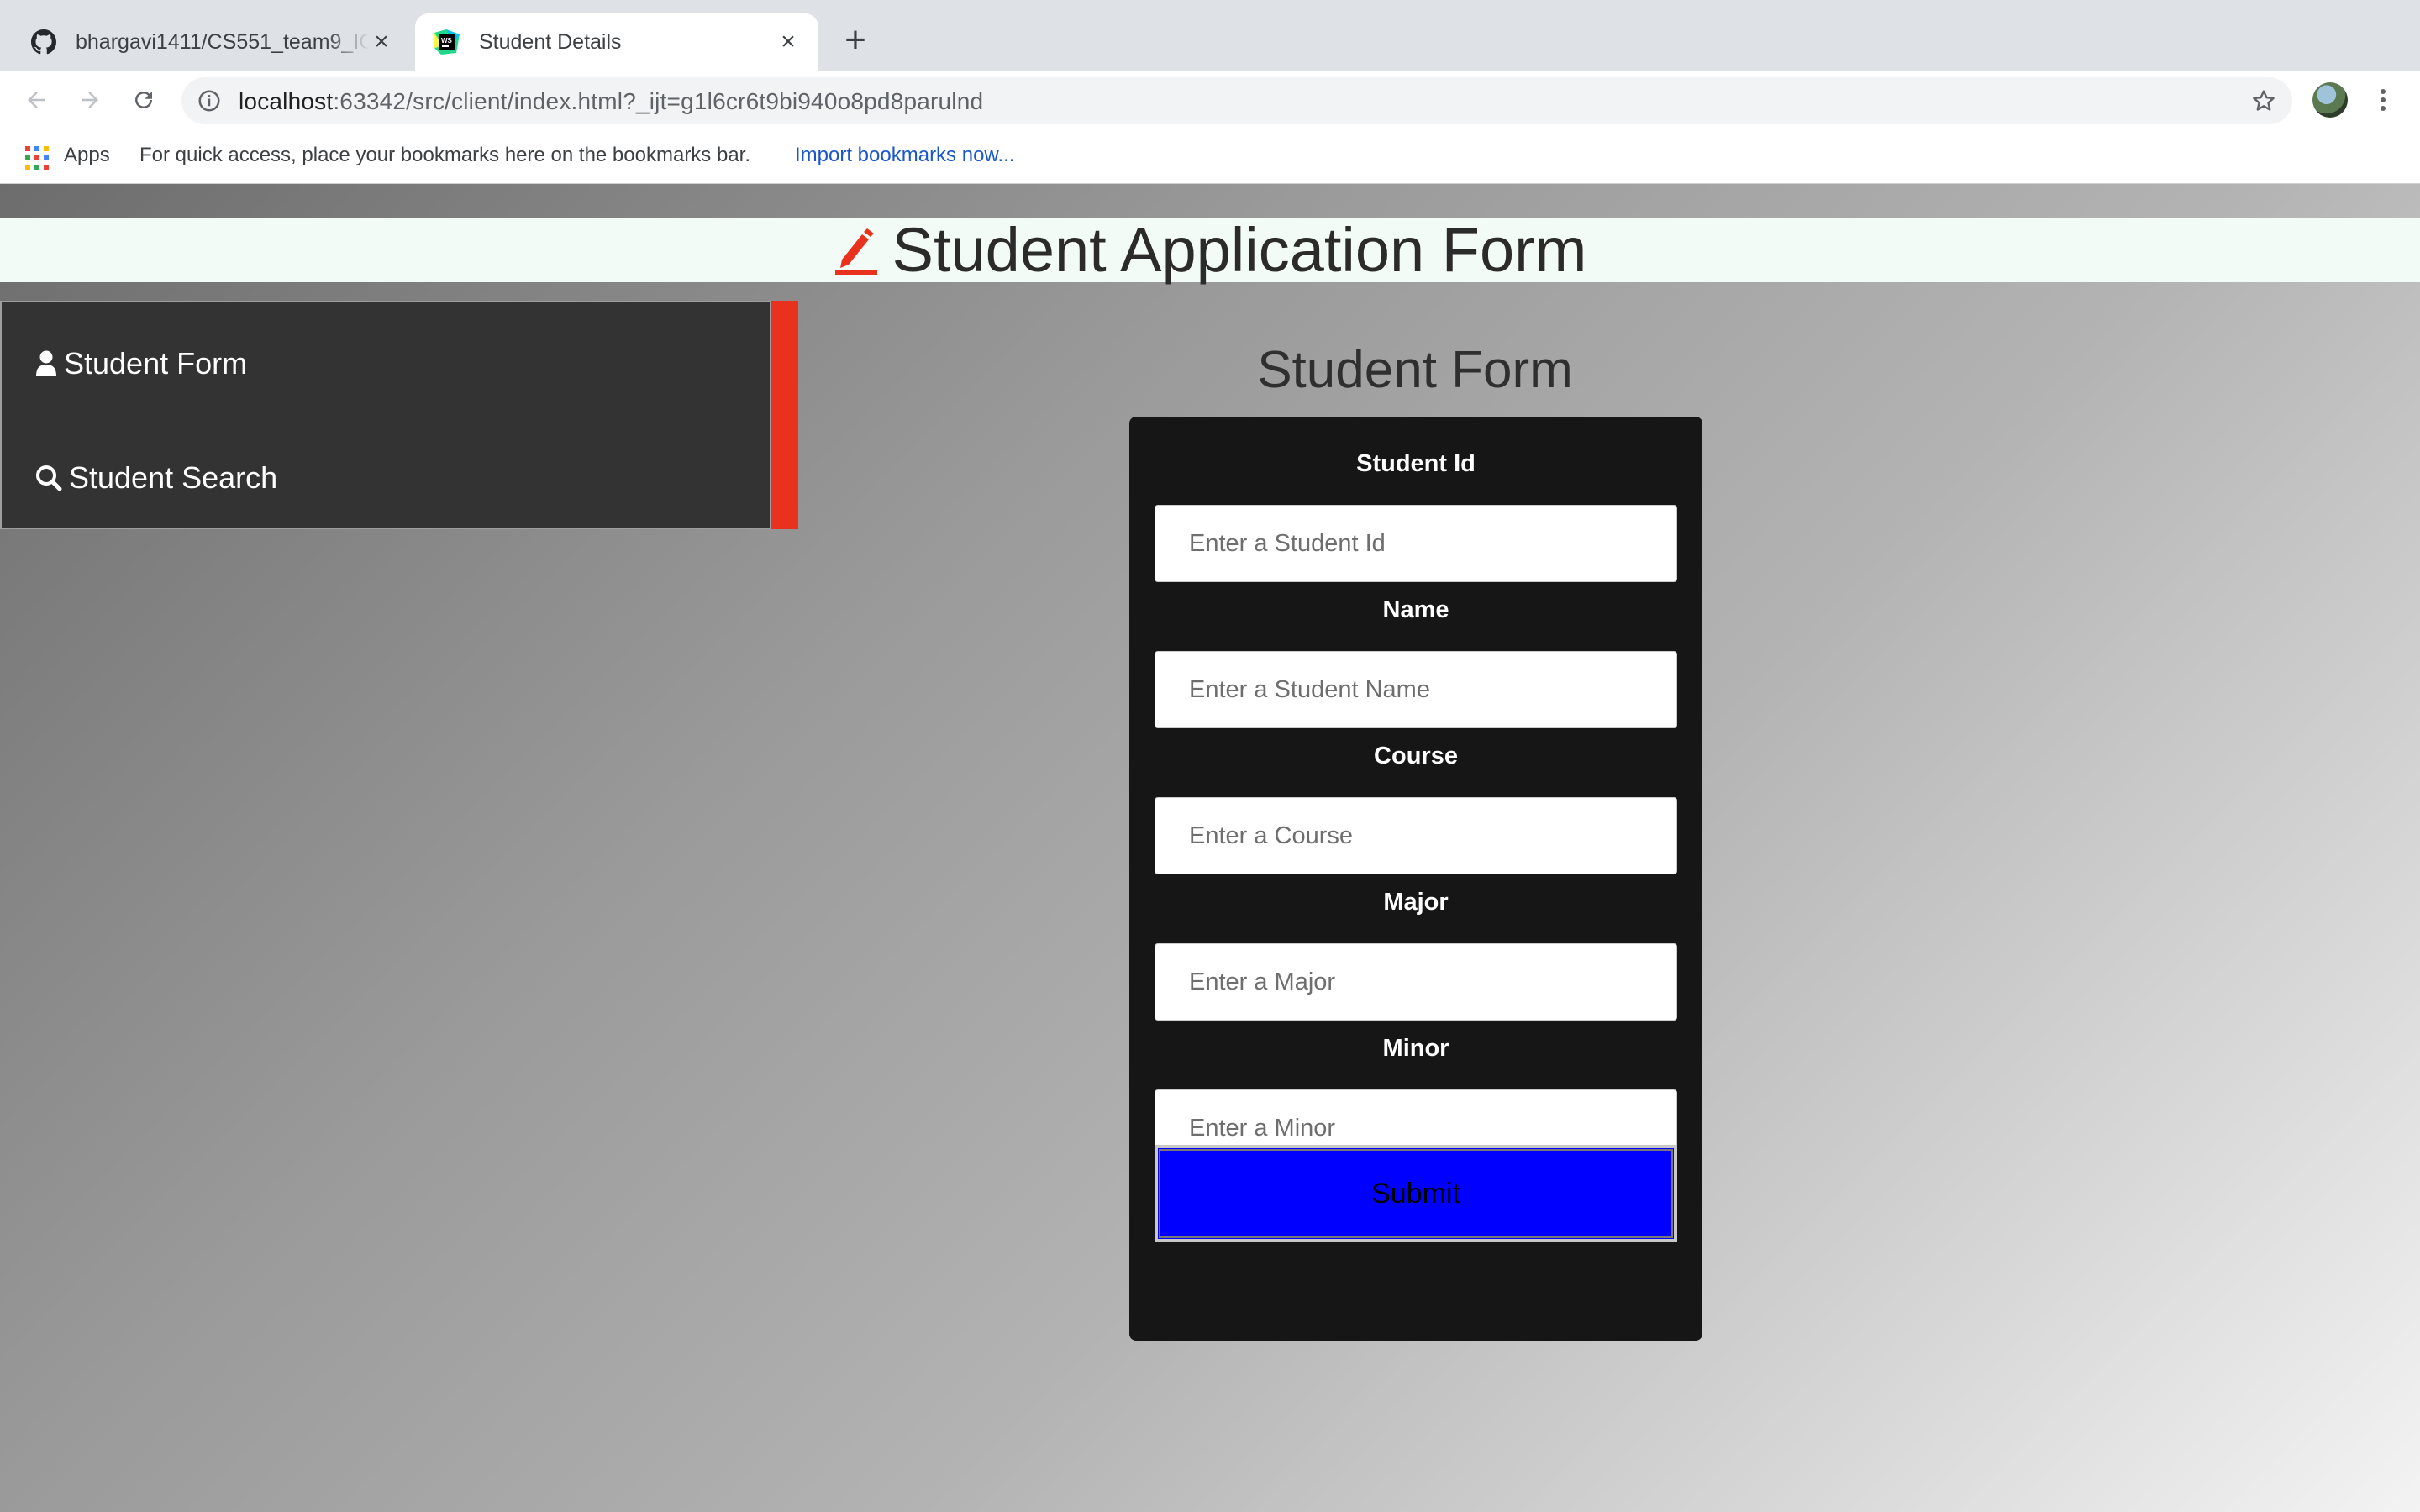 Image resolution: width=2420 pixels, height=1512 pixels. I want to click on sidebar-item-label: Student Form, so click(156, 363).